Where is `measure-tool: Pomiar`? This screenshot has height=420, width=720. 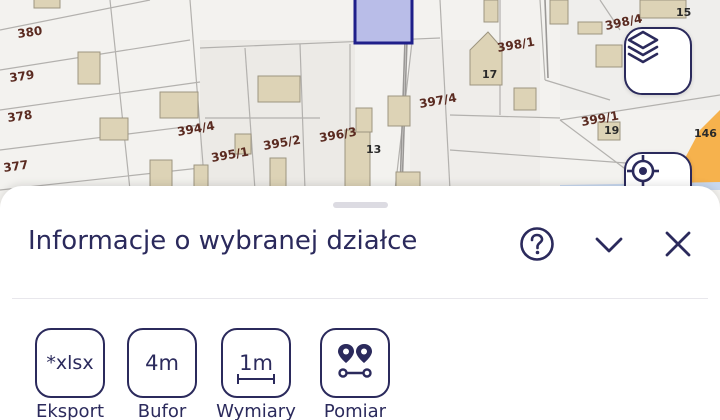 measure-tool: Pomiar is located at coordinates (355, 374).